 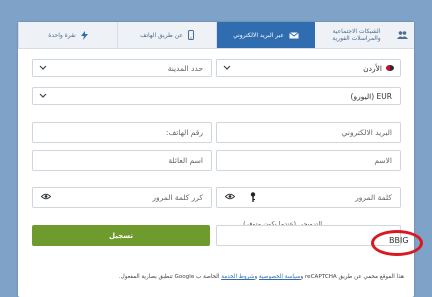 What do you see at coordinates (390, 68) in the screenshot?
I see `jordan-flag-icon` at bounding box center [390, 68].